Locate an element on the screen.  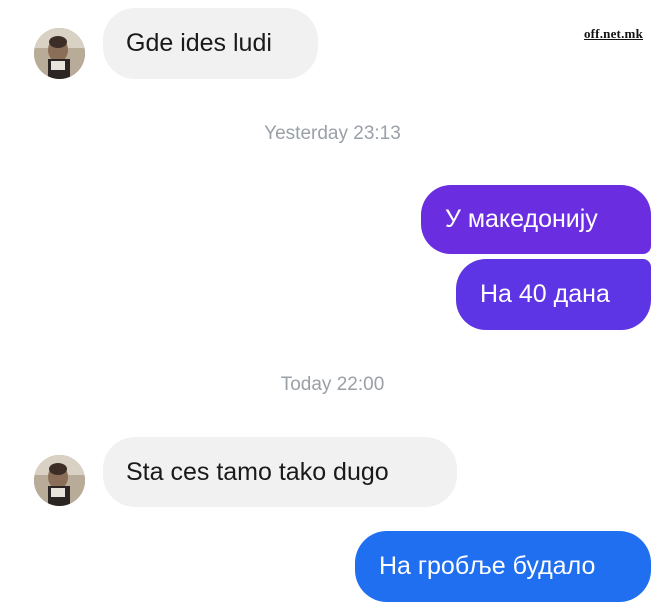
watermark: off.net.mk is located at coordinates (613, 33).